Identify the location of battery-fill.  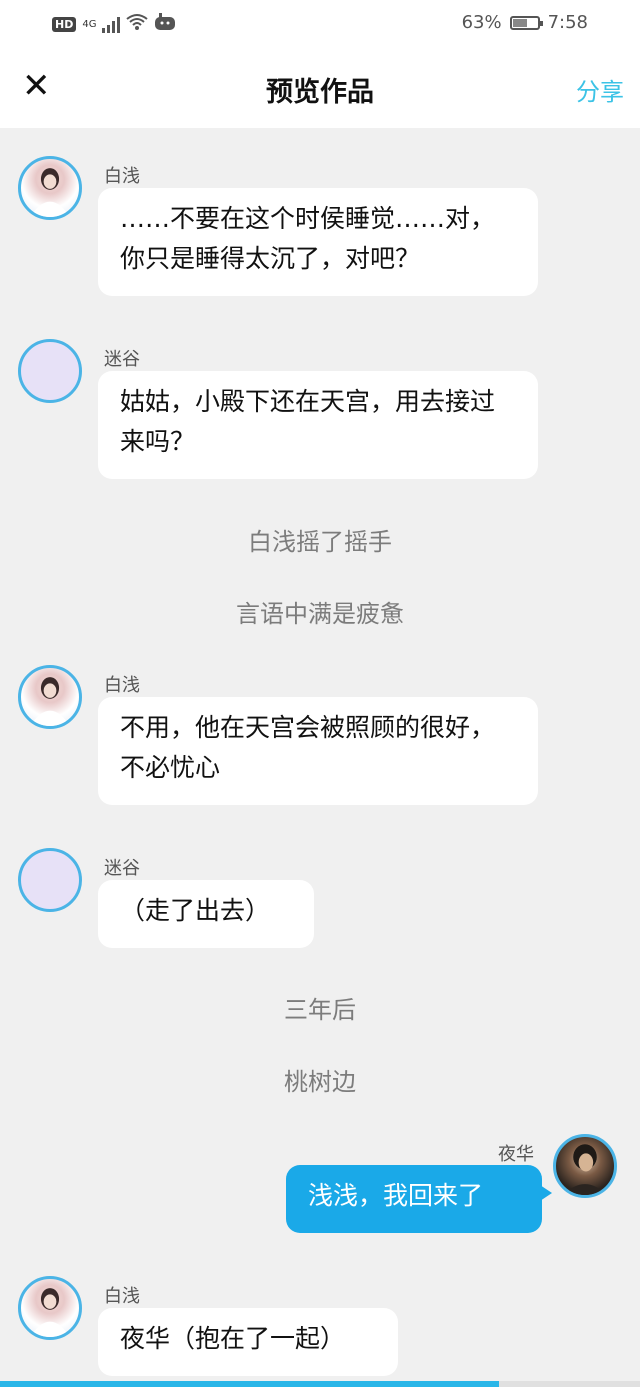
(519, 22).